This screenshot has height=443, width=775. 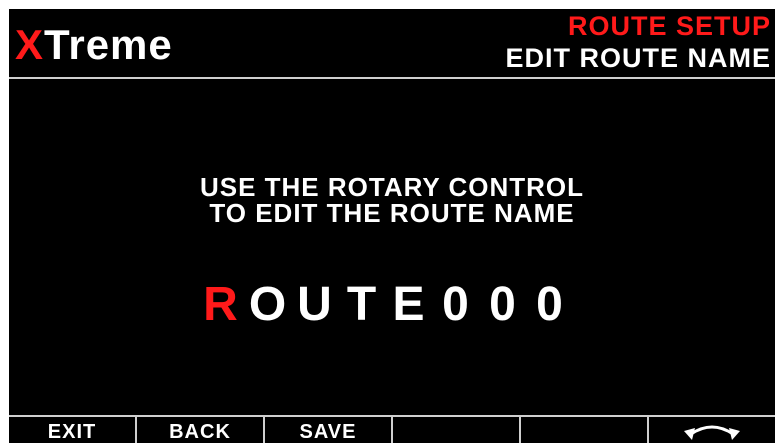 What do you see at coordinates (455, 305) in the screenshot?
I see `name-char-6: 0` at bounding box center [455, 305].